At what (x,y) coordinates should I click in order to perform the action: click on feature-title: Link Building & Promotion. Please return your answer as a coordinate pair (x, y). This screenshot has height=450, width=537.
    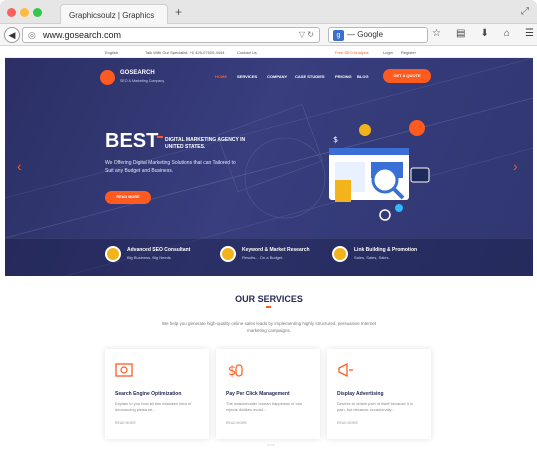
    Looking at the image, I should click on (386, 250).